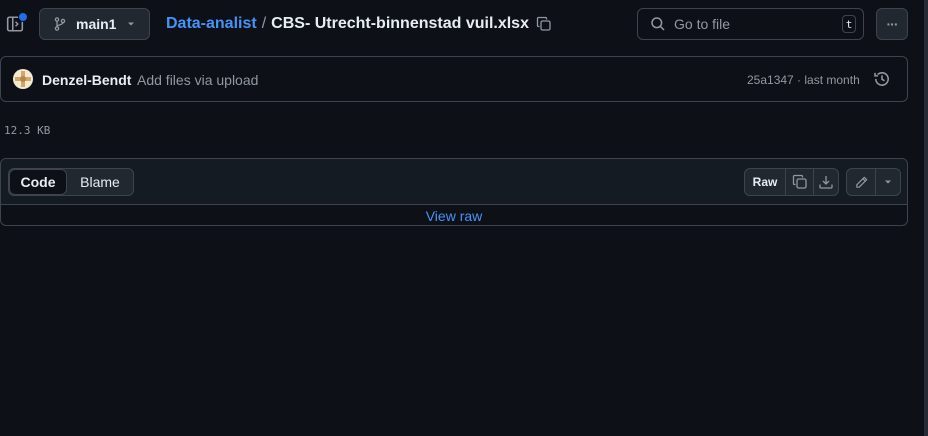 This screenshot has width=928, height=436. I want to click on file-viewer-header: Code Blame Raw, so click(454, 182).